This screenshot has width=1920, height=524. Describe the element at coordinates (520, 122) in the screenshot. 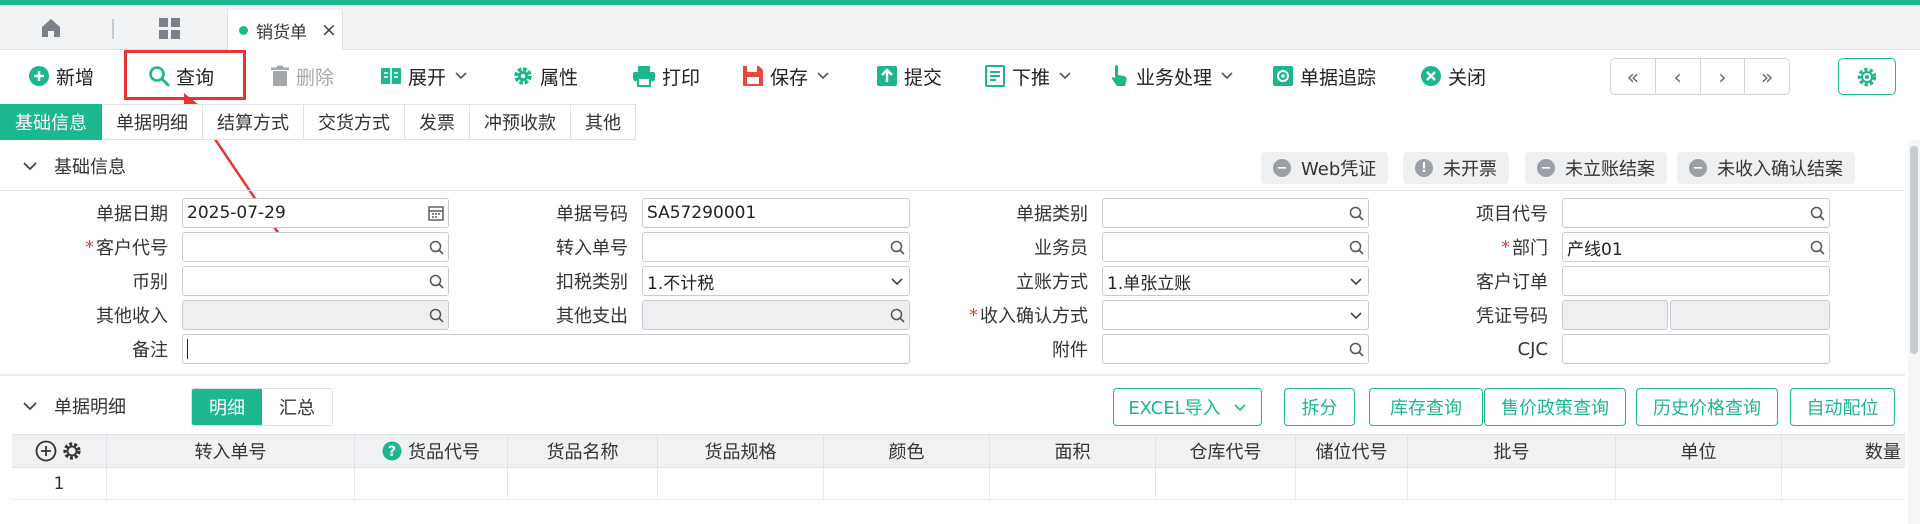

I see `subtab-prepaid-offset: 冲预收款` at that location.